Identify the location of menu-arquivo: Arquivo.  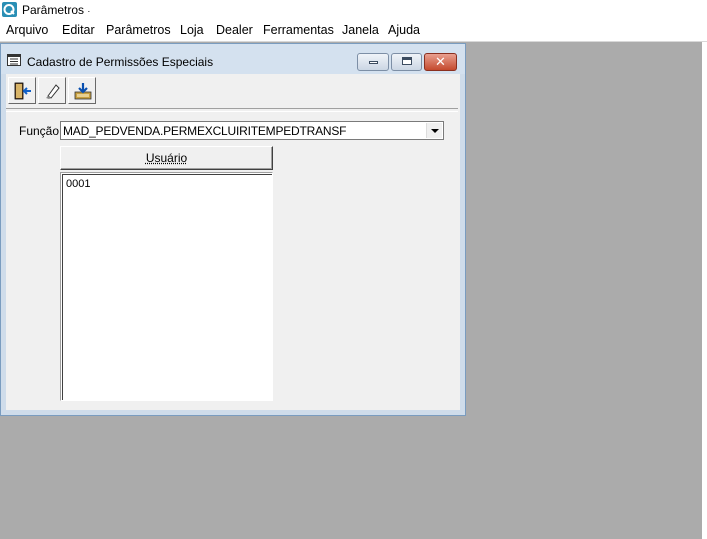
(27, 30).